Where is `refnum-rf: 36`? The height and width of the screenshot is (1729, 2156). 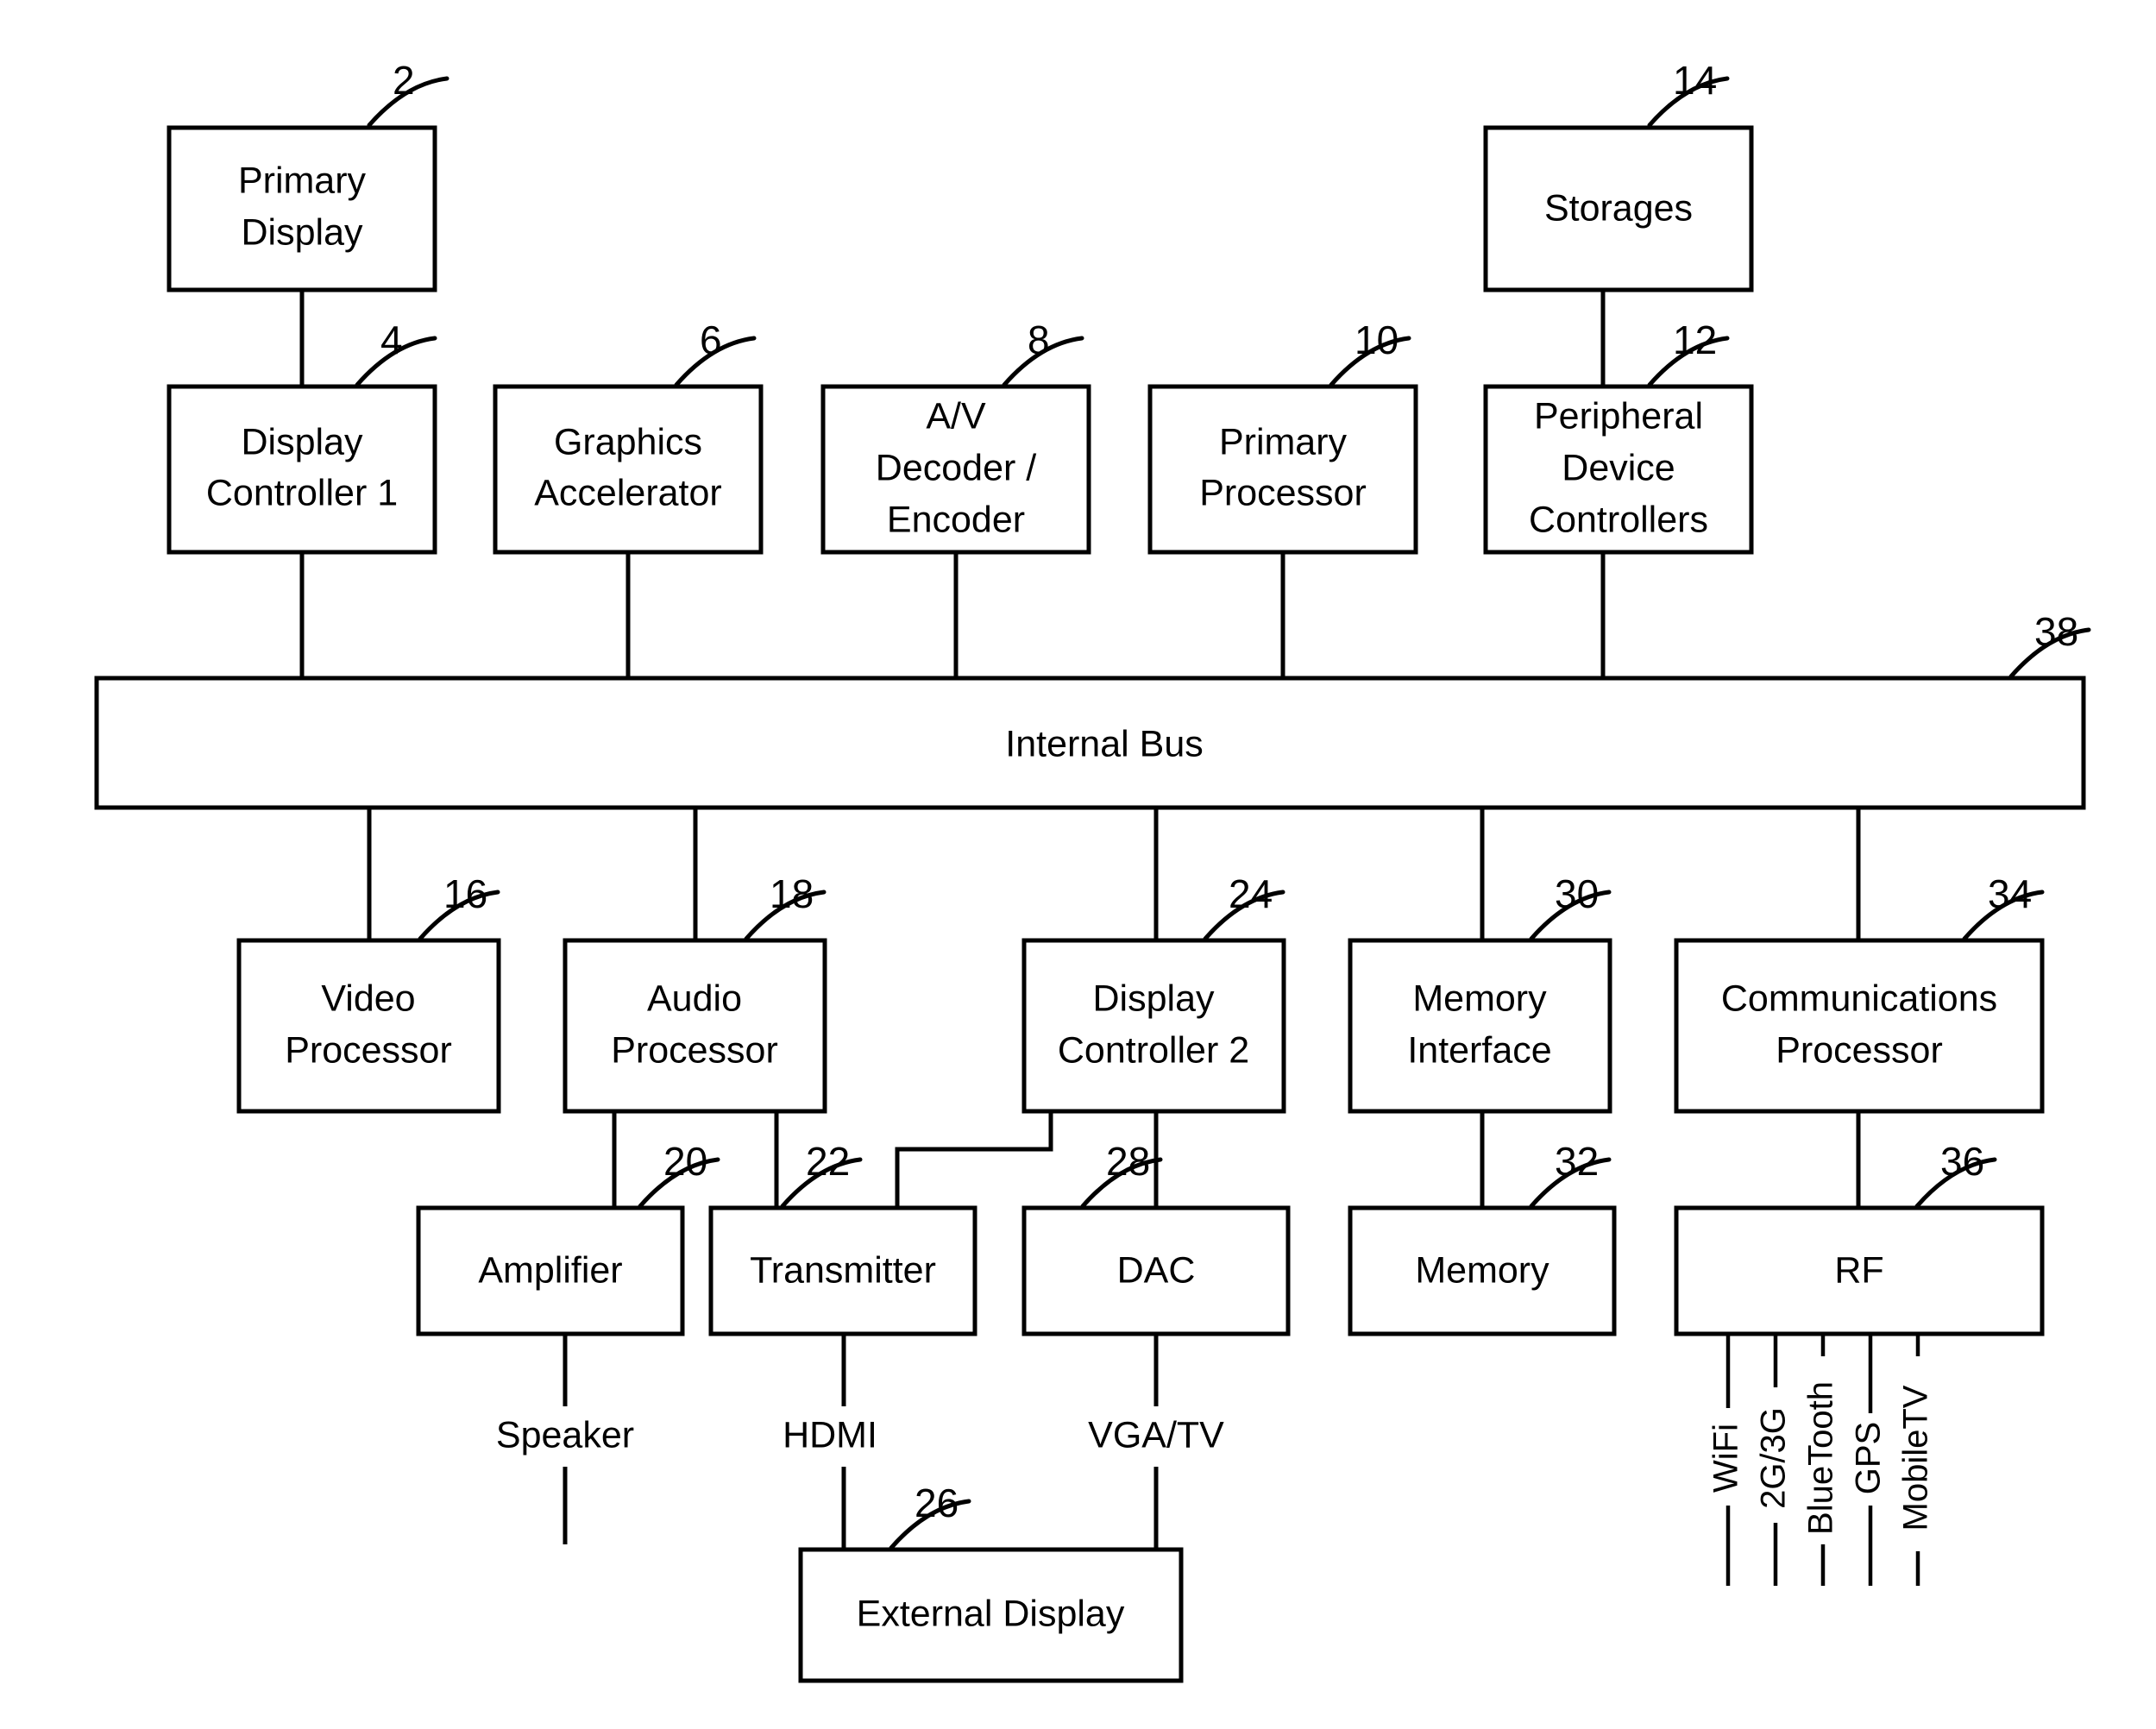
refnum-rf: 36 is located at coordinates (1962, 1162).